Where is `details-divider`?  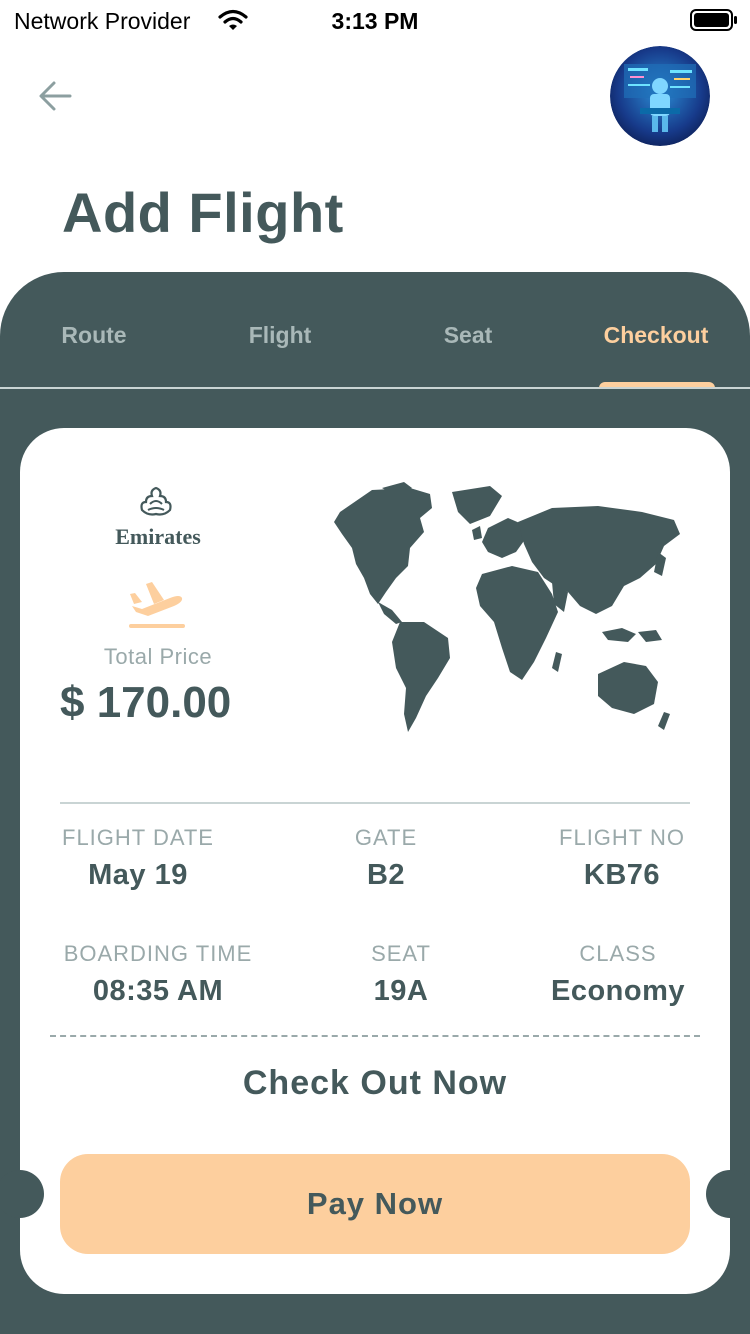 details-divider is located at coordinates (375, 803).